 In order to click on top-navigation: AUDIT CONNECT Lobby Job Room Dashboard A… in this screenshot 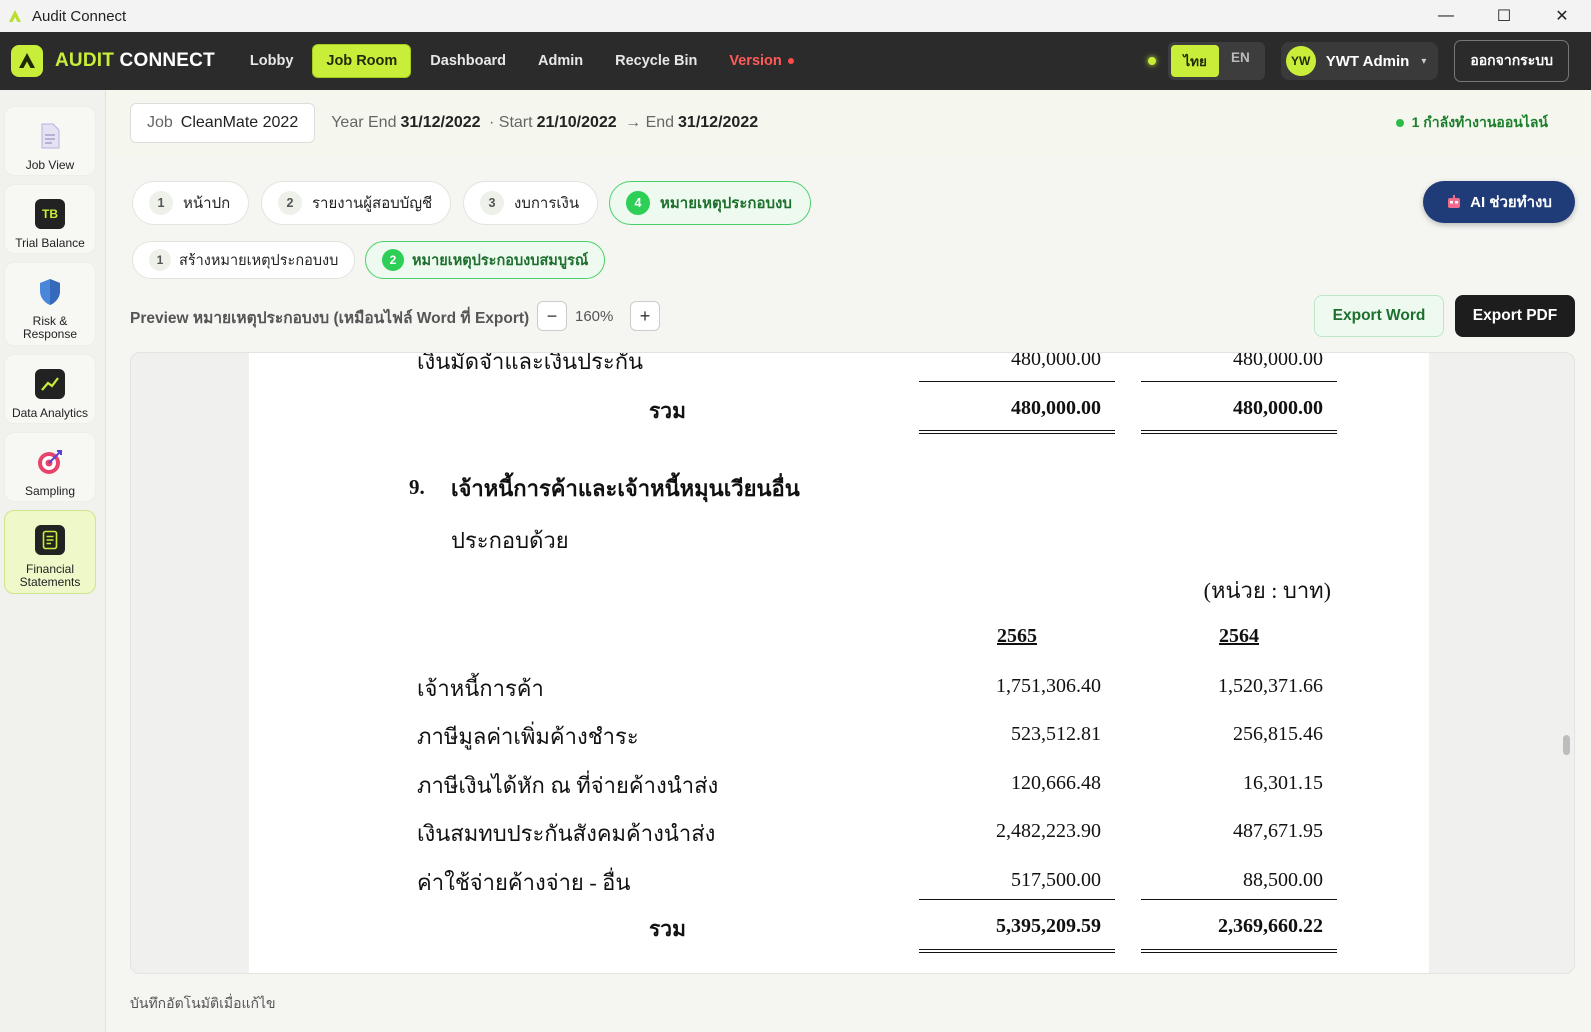, I will do `click(795, 61)`.